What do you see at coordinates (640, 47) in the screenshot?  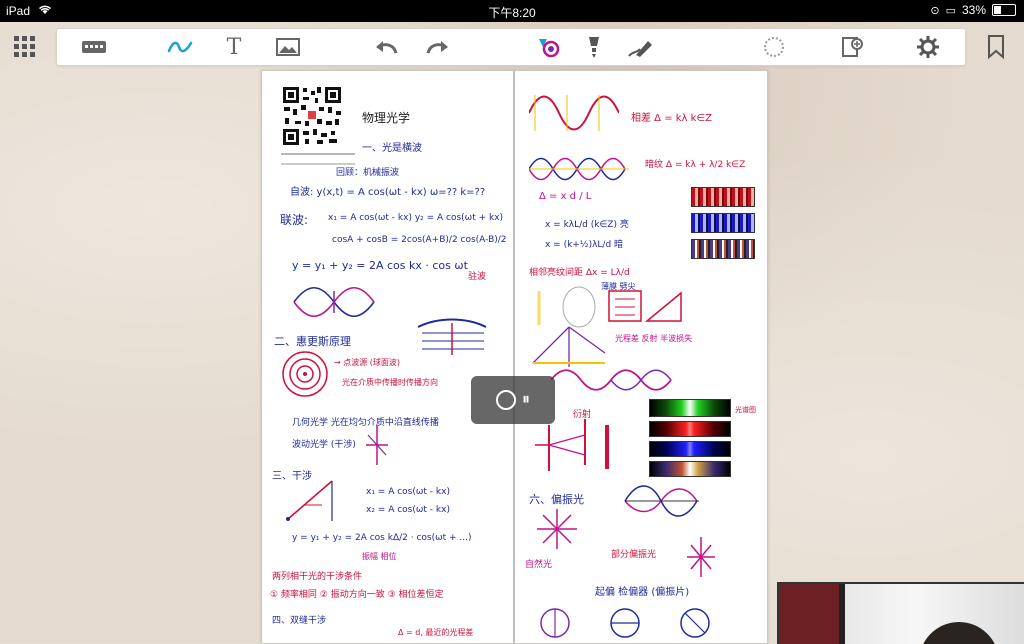 I see `eraser-icon` at bounding box center [640, 47].